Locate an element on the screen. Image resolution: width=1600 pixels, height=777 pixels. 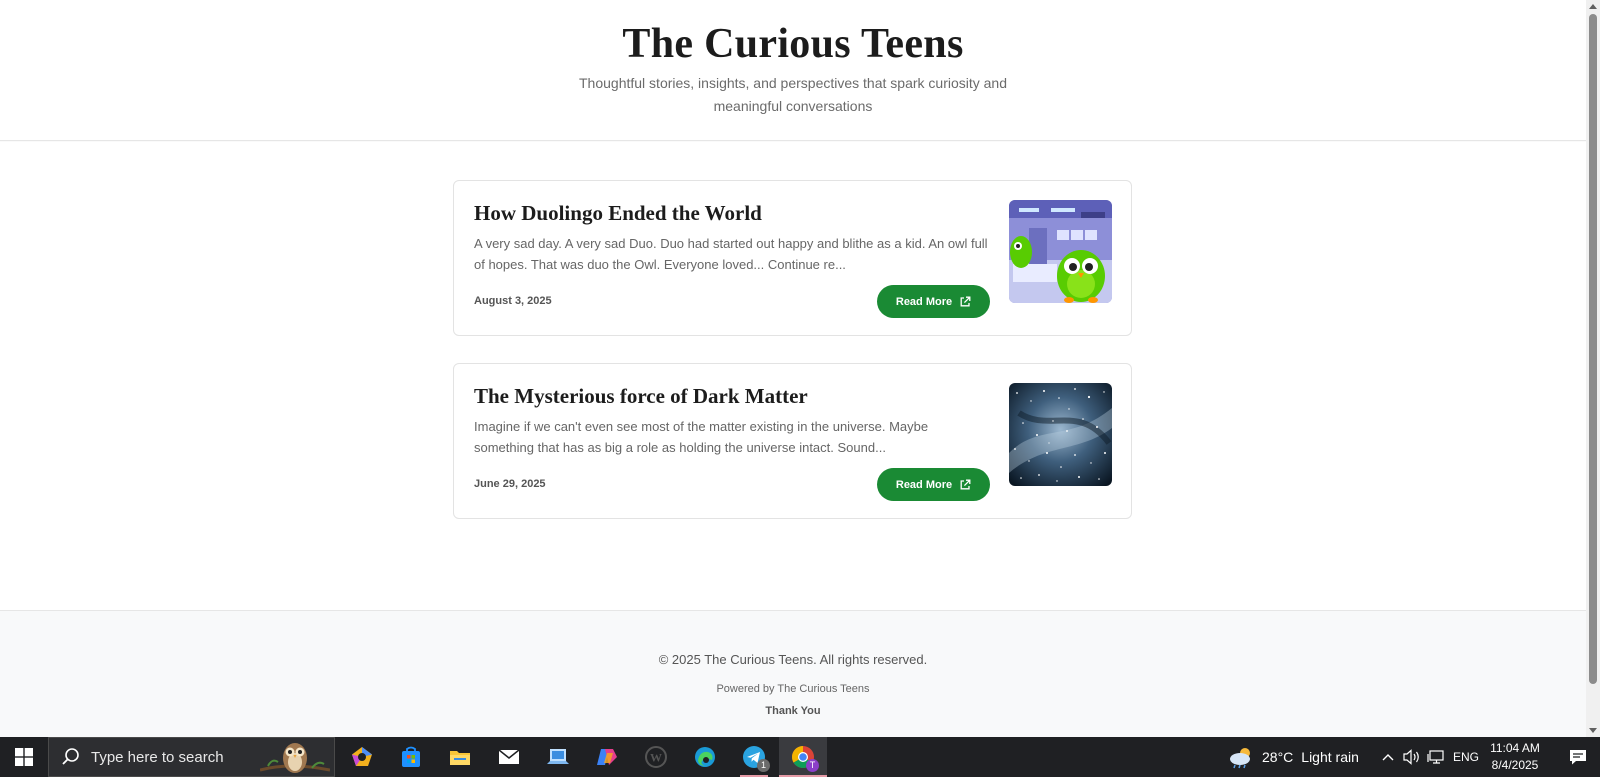
vertical-scrollbar is located at coordinates (1593, 368).